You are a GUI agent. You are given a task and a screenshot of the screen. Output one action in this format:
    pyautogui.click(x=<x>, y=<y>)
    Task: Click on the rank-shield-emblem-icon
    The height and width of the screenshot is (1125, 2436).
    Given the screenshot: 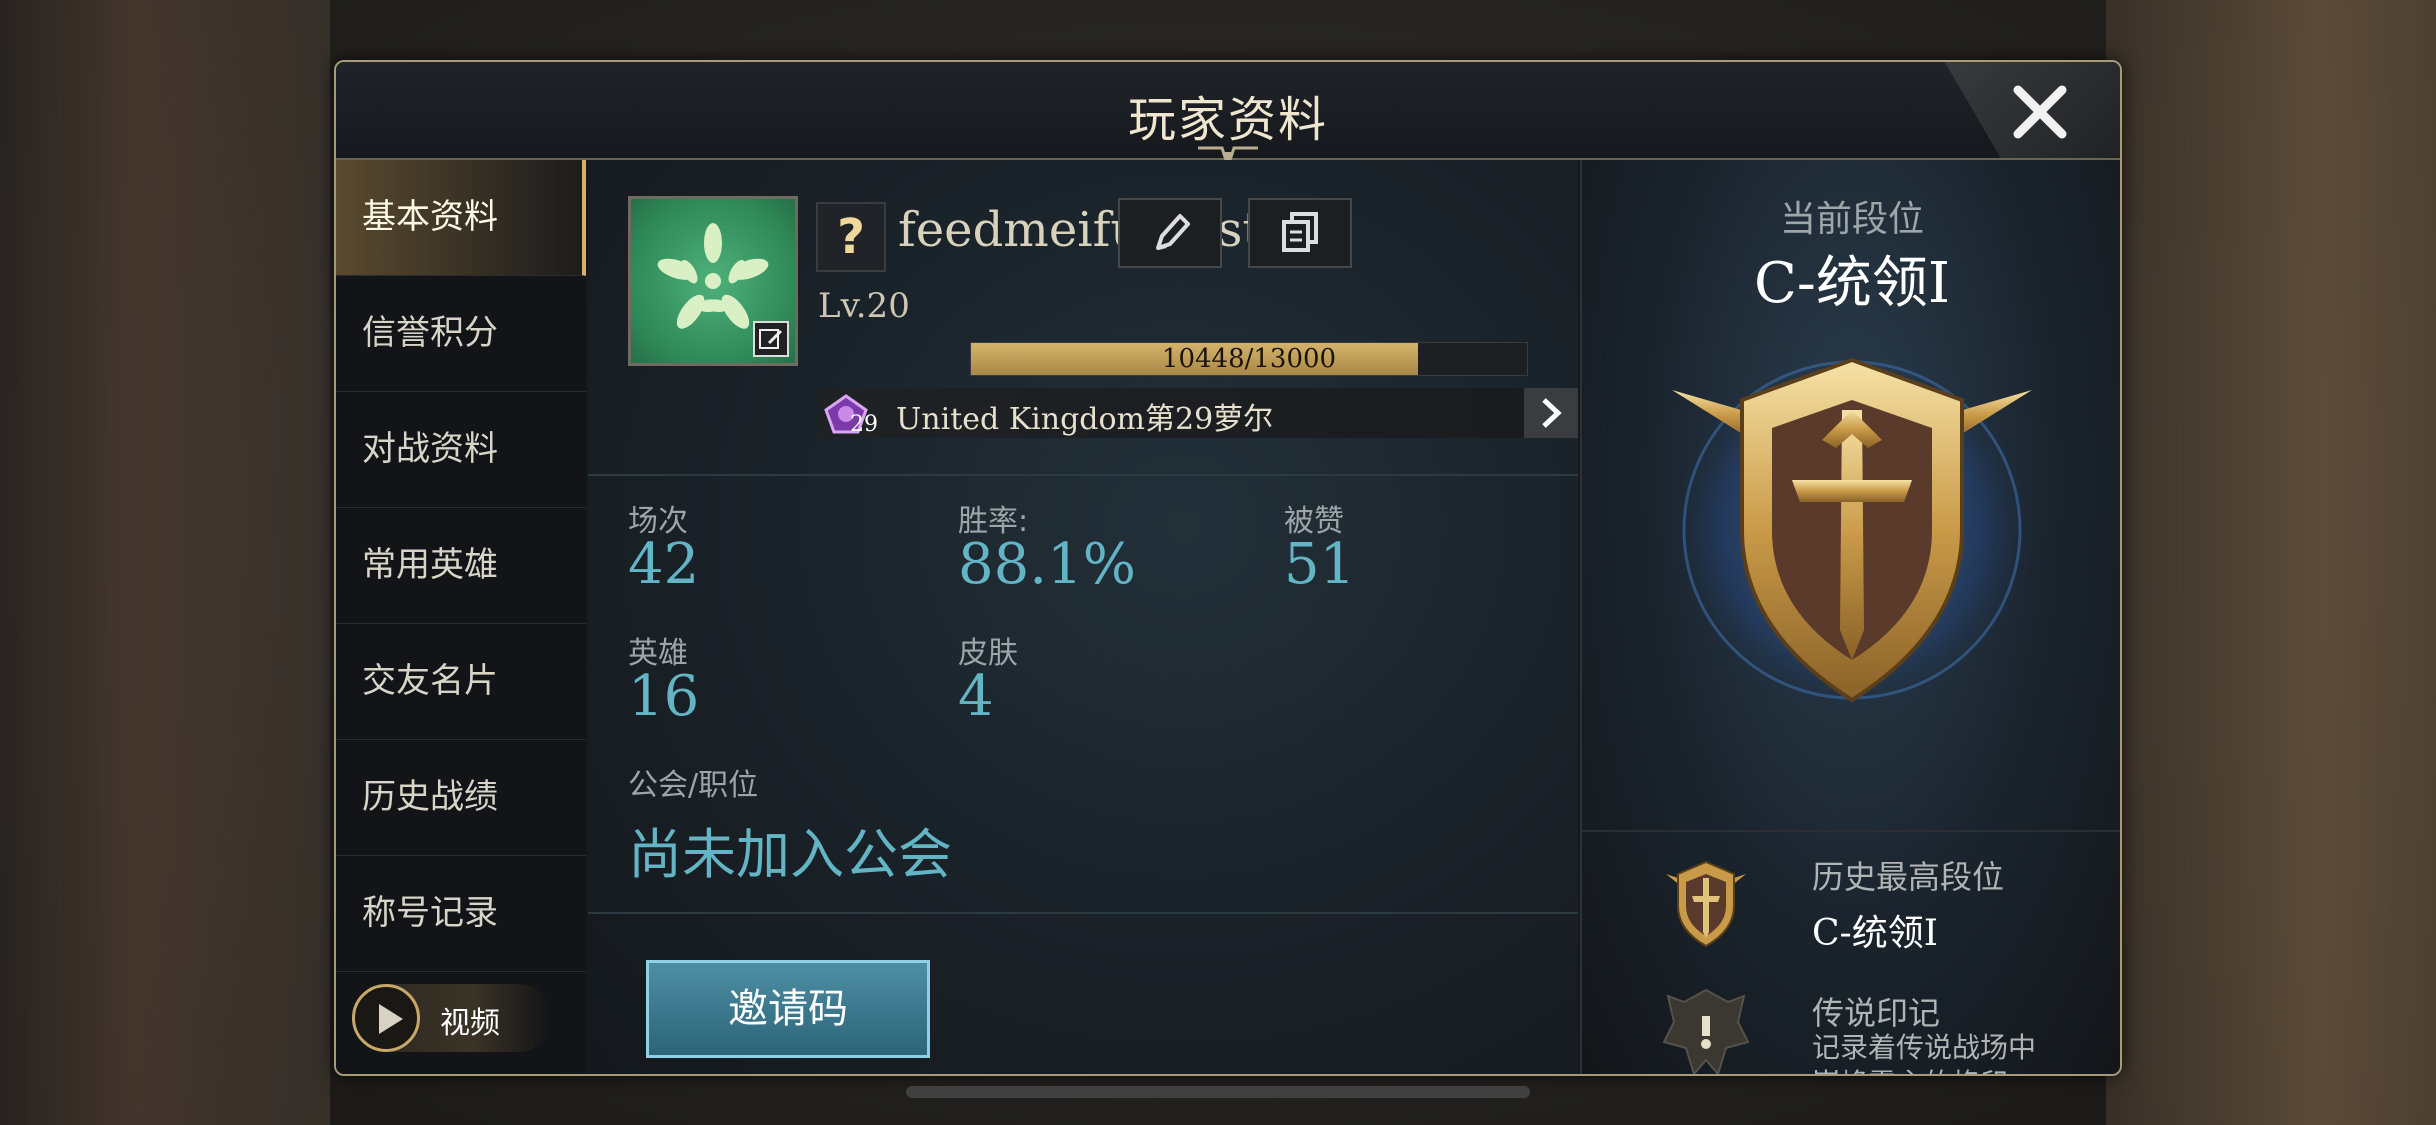 What is the action you would take?
    pyautogui.click(x=1852, y=530)
    